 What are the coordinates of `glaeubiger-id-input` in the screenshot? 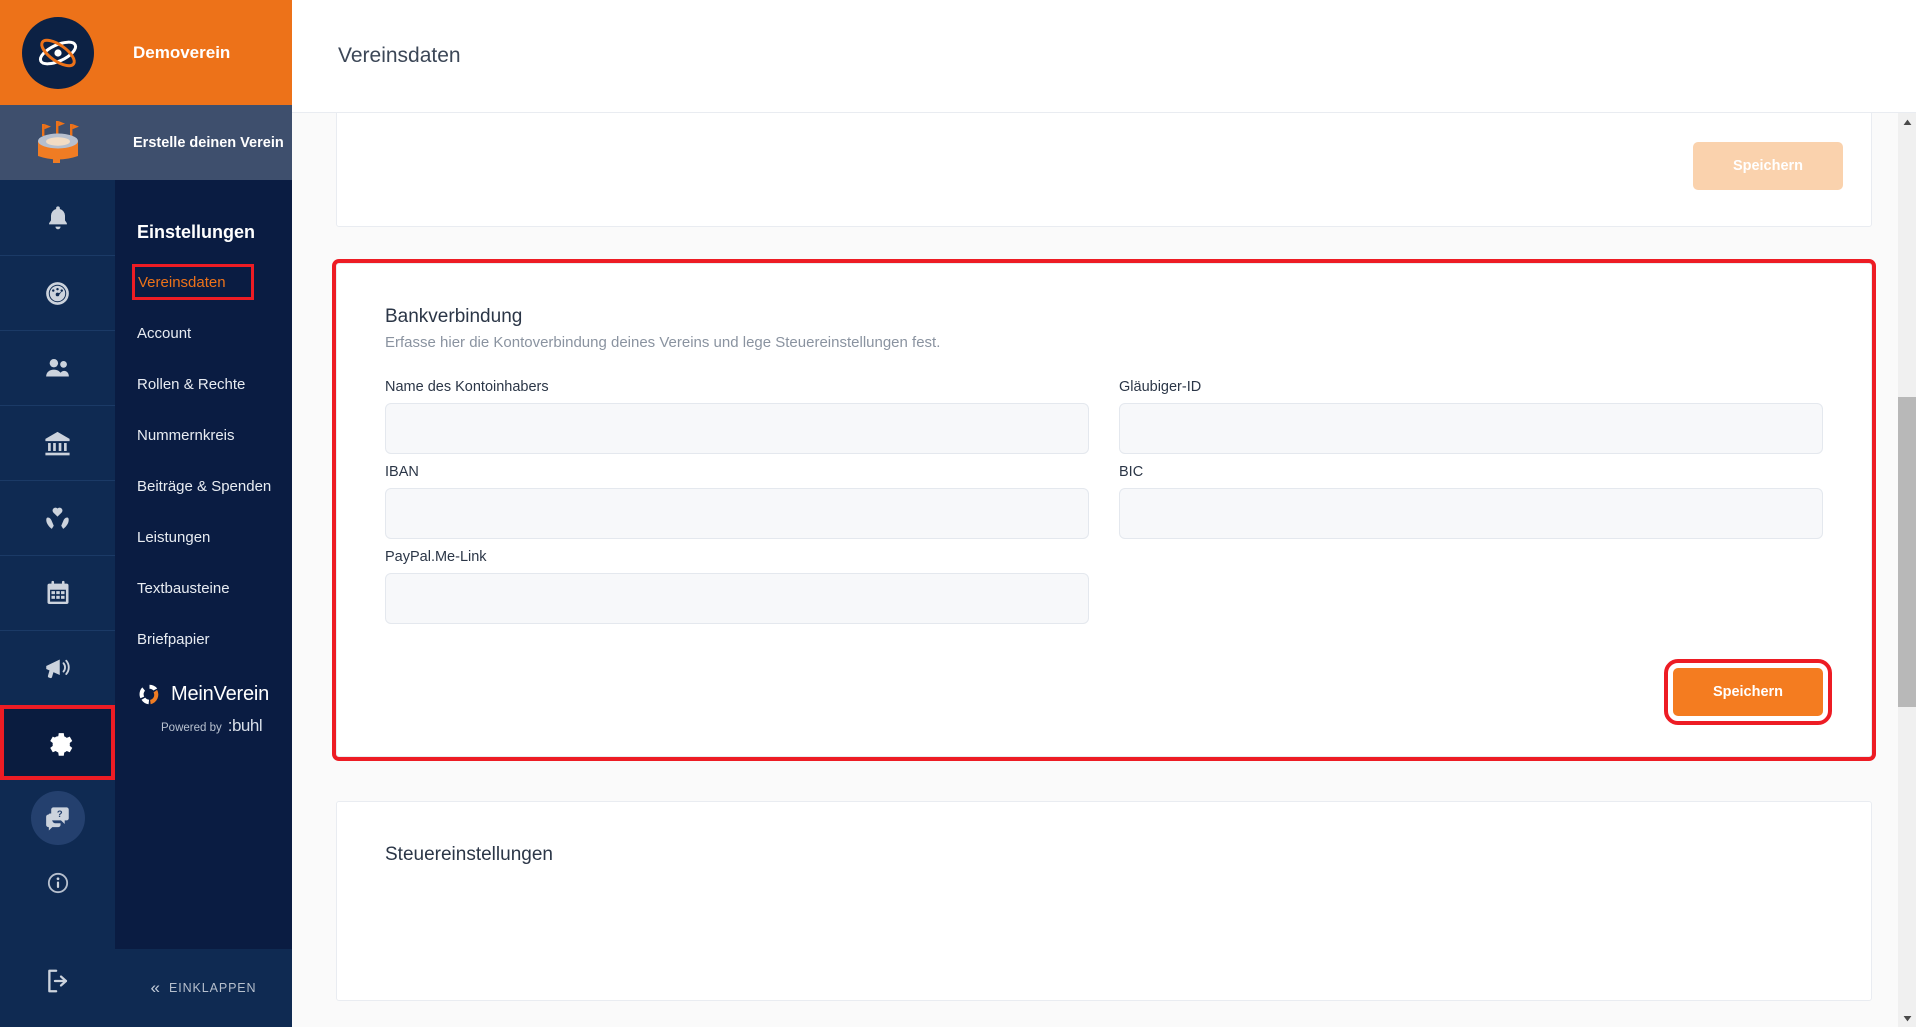 It's located at (1471, 428).